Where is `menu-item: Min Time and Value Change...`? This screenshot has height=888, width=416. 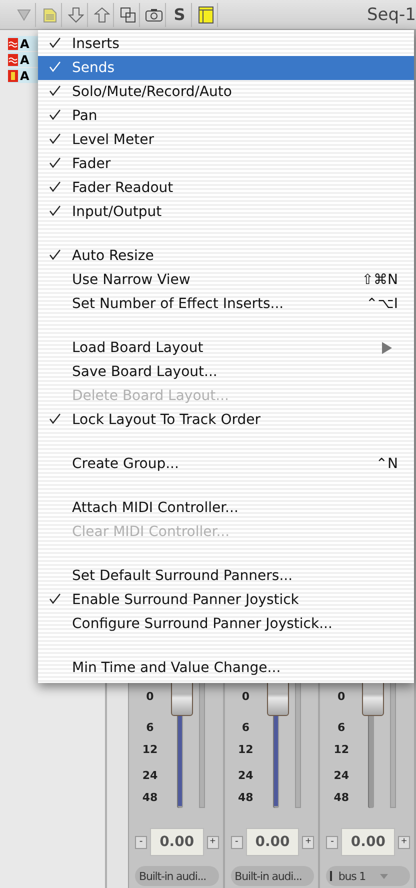 menu-item: Min Time and Value Change... is located at coordinates (226, 668).